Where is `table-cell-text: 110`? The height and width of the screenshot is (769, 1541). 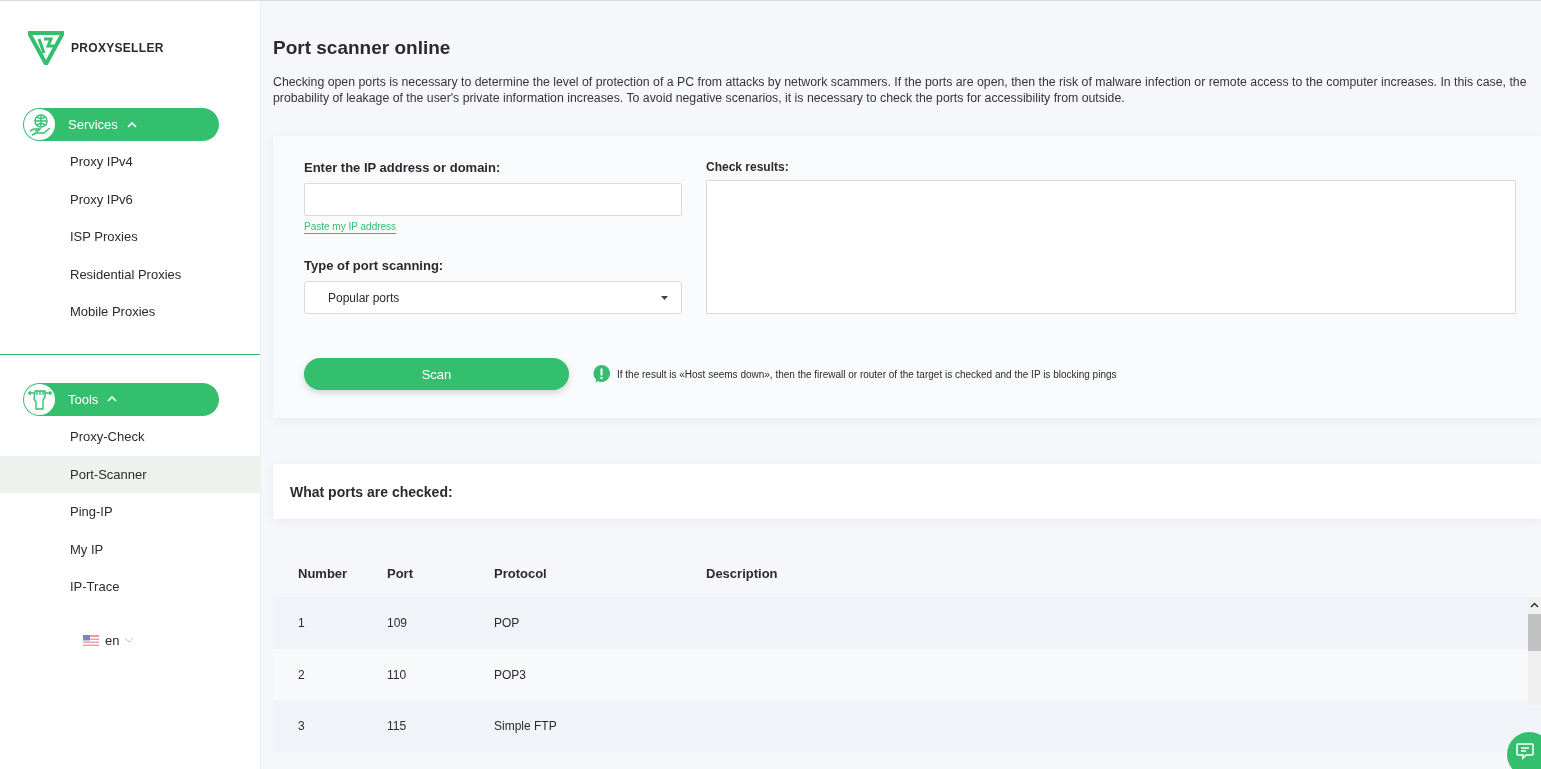 table-cell-text: 110 is located at coordinates (397, 674).